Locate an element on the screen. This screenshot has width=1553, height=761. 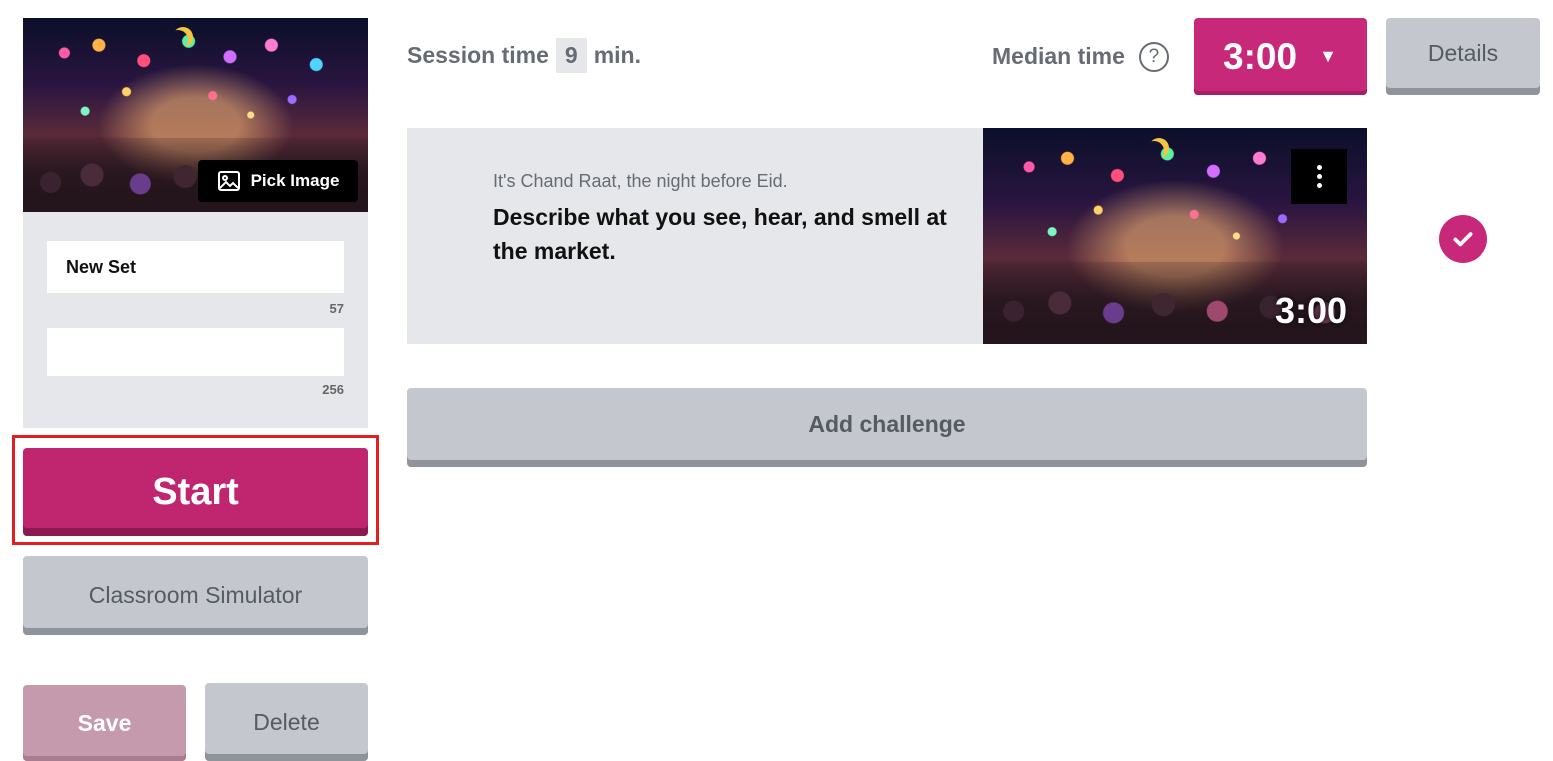
details-button: Details is located at coordinates (1463, 56).